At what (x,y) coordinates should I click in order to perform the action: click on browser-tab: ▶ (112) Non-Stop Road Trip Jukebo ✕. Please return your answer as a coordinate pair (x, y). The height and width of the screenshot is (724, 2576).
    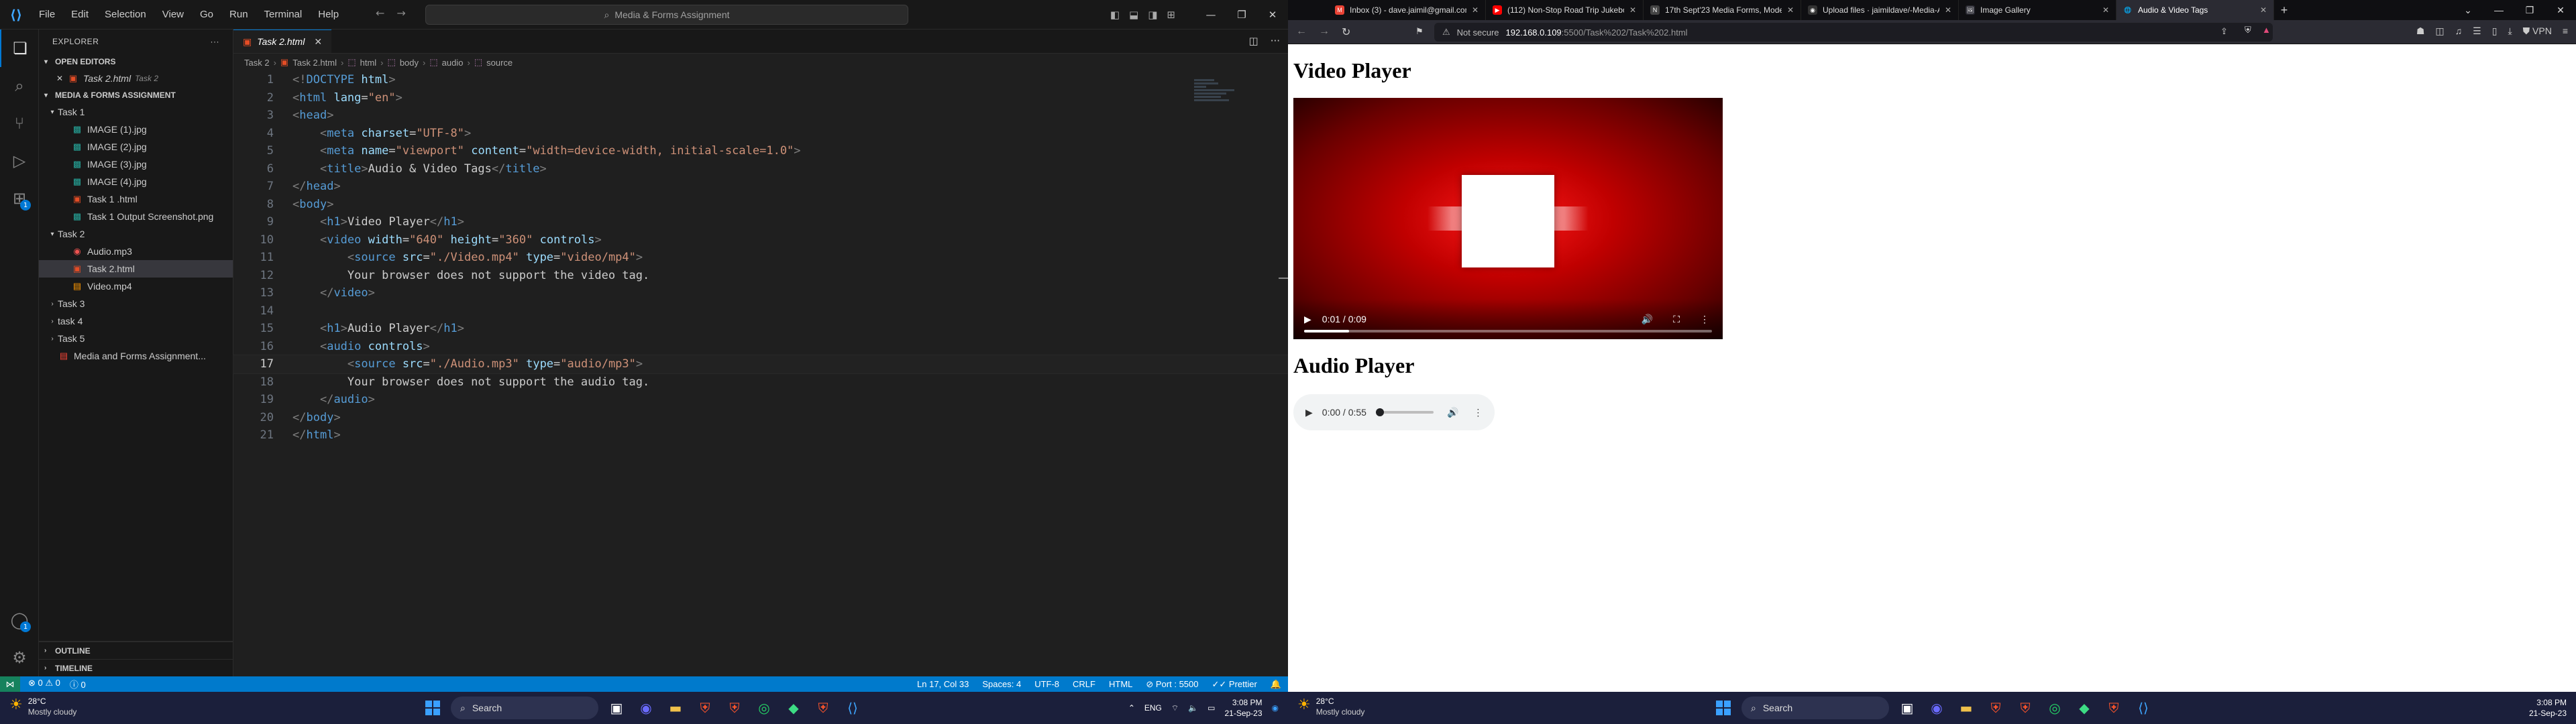
    Looking at the image, I should click on (1565, 10).